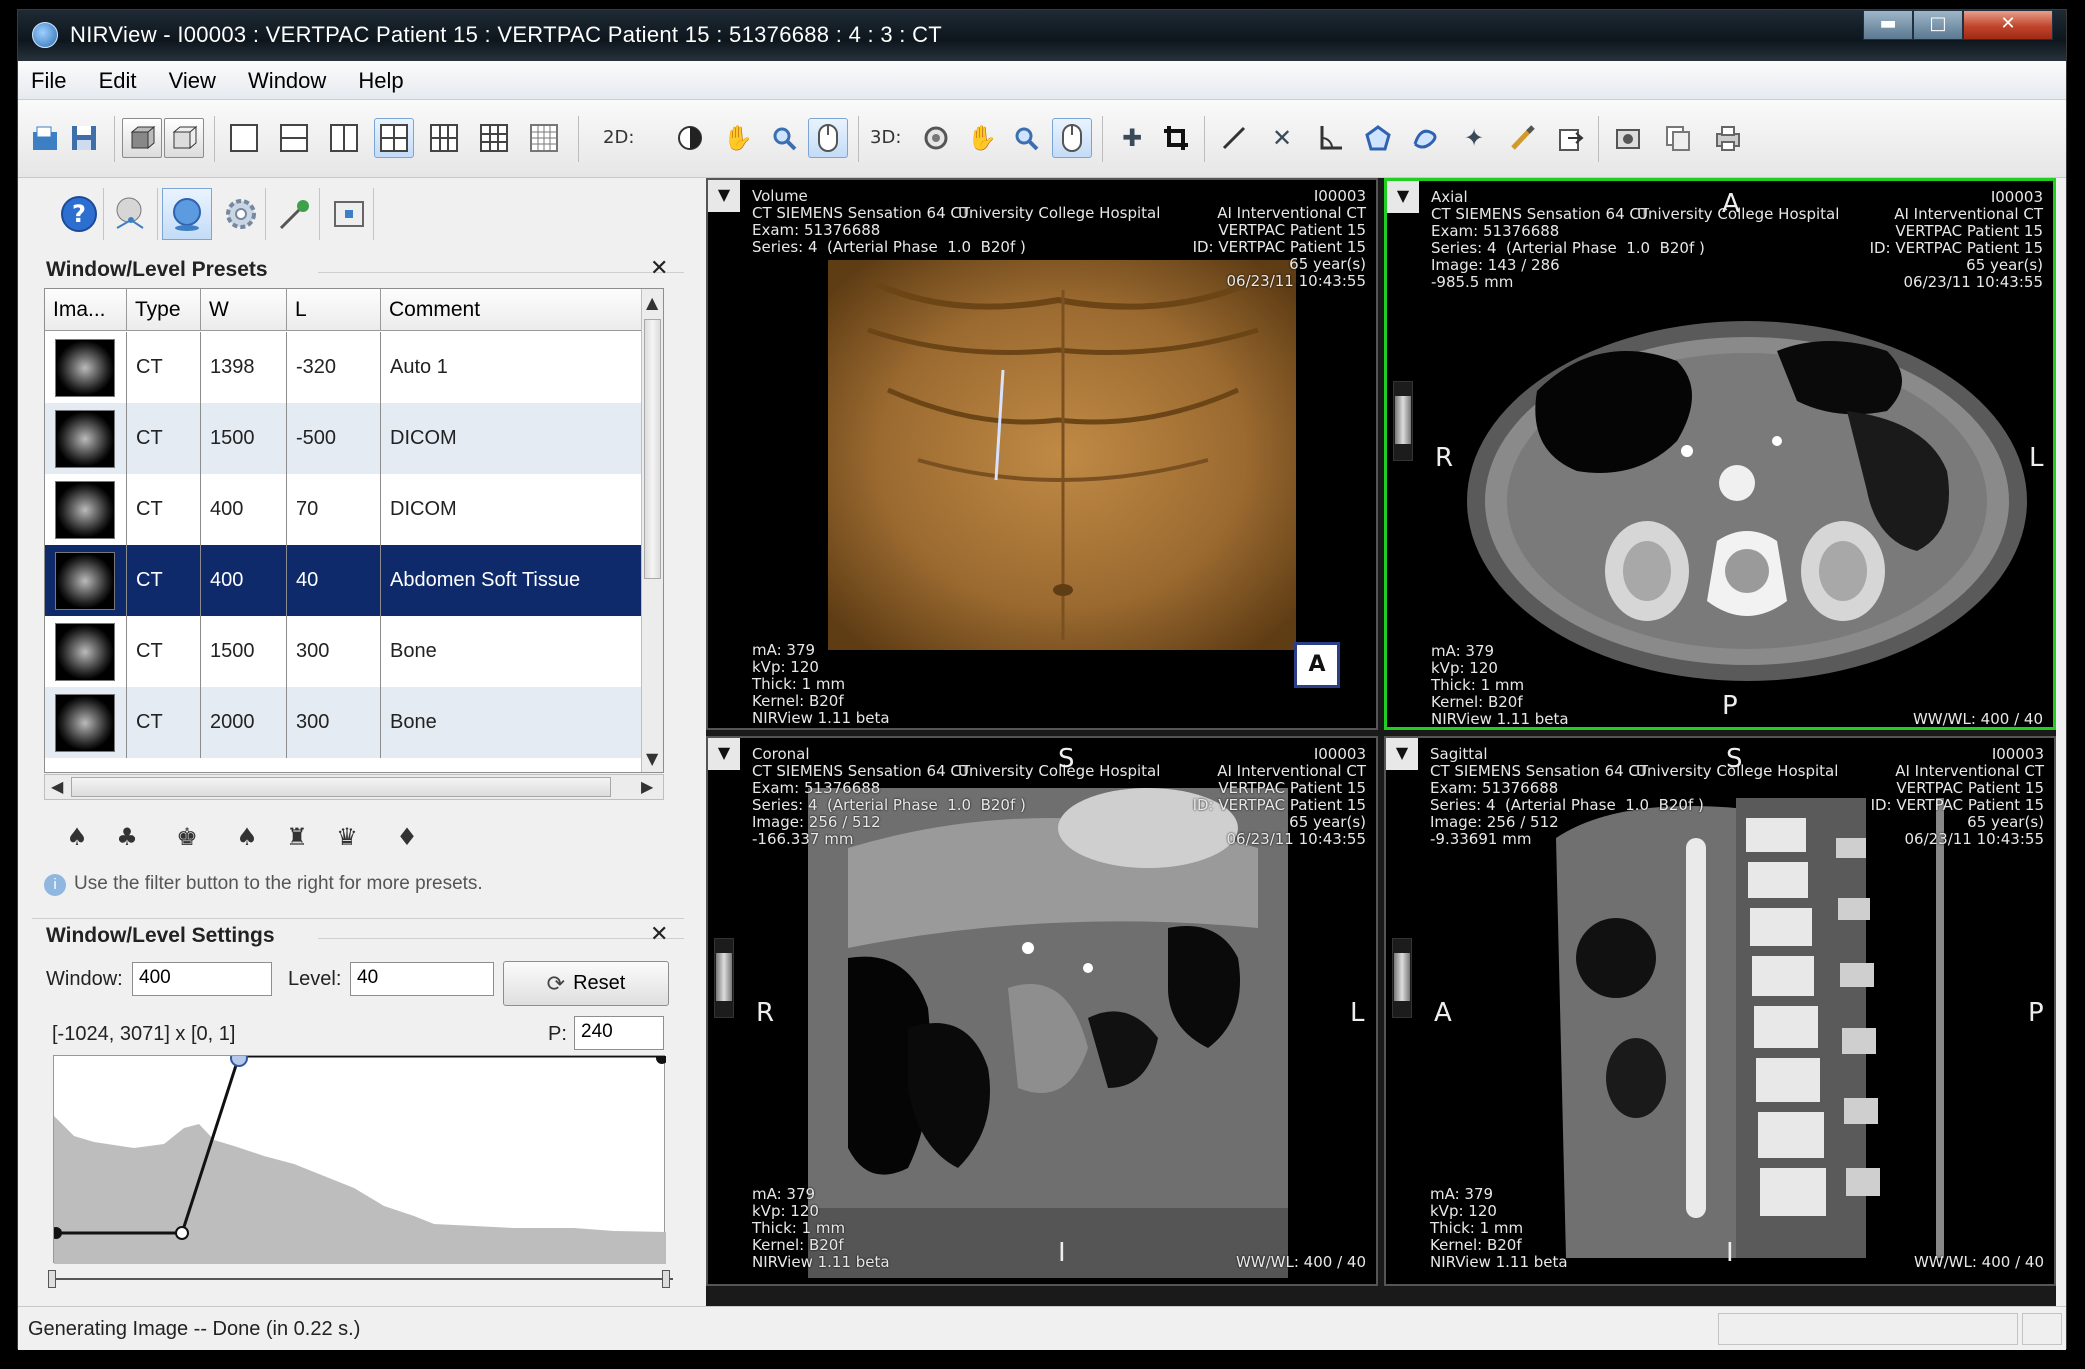 The width and height of the screenshot is (2085, 1369). Describe the element at coordinates (982, 138) in the screenshot. I see `pan-hand-3d-icon: ✋` at that location.